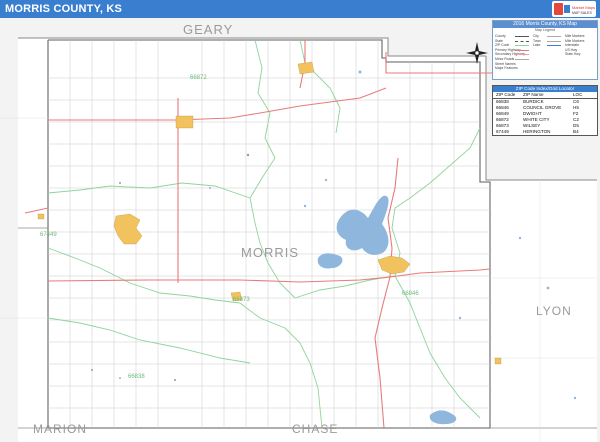 The image size is (600, 442). What do you see at coordinates (410, 294) in the screenshot?
I see `zip-label: 66846` at bounding box center [410, 294].